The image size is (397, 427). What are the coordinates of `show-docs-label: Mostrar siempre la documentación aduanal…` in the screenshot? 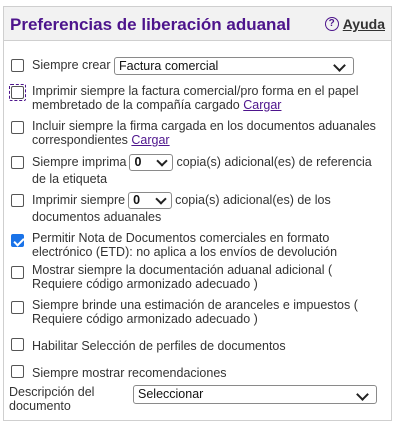 It's located at (182, 277).